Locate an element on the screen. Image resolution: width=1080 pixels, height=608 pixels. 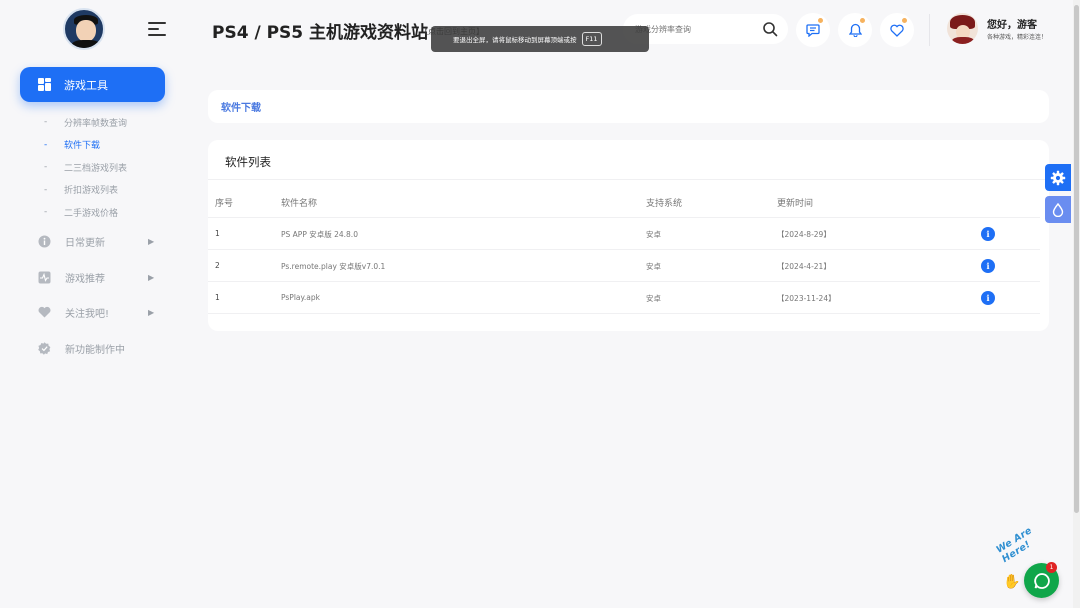
header-divider is located at coordinates (929, 30).